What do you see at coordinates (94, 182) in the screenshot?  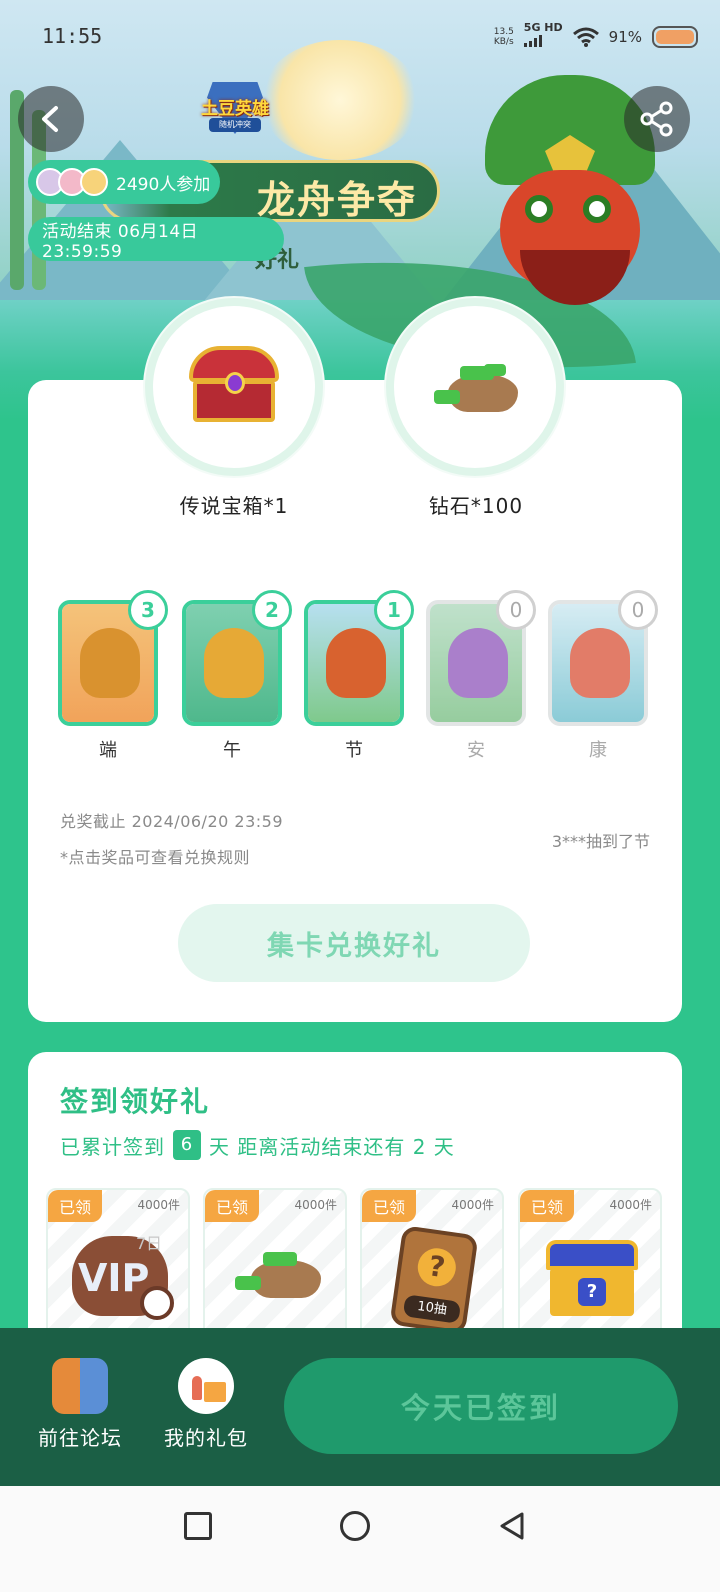 I see `avatar` at bounding box center [94, 182].